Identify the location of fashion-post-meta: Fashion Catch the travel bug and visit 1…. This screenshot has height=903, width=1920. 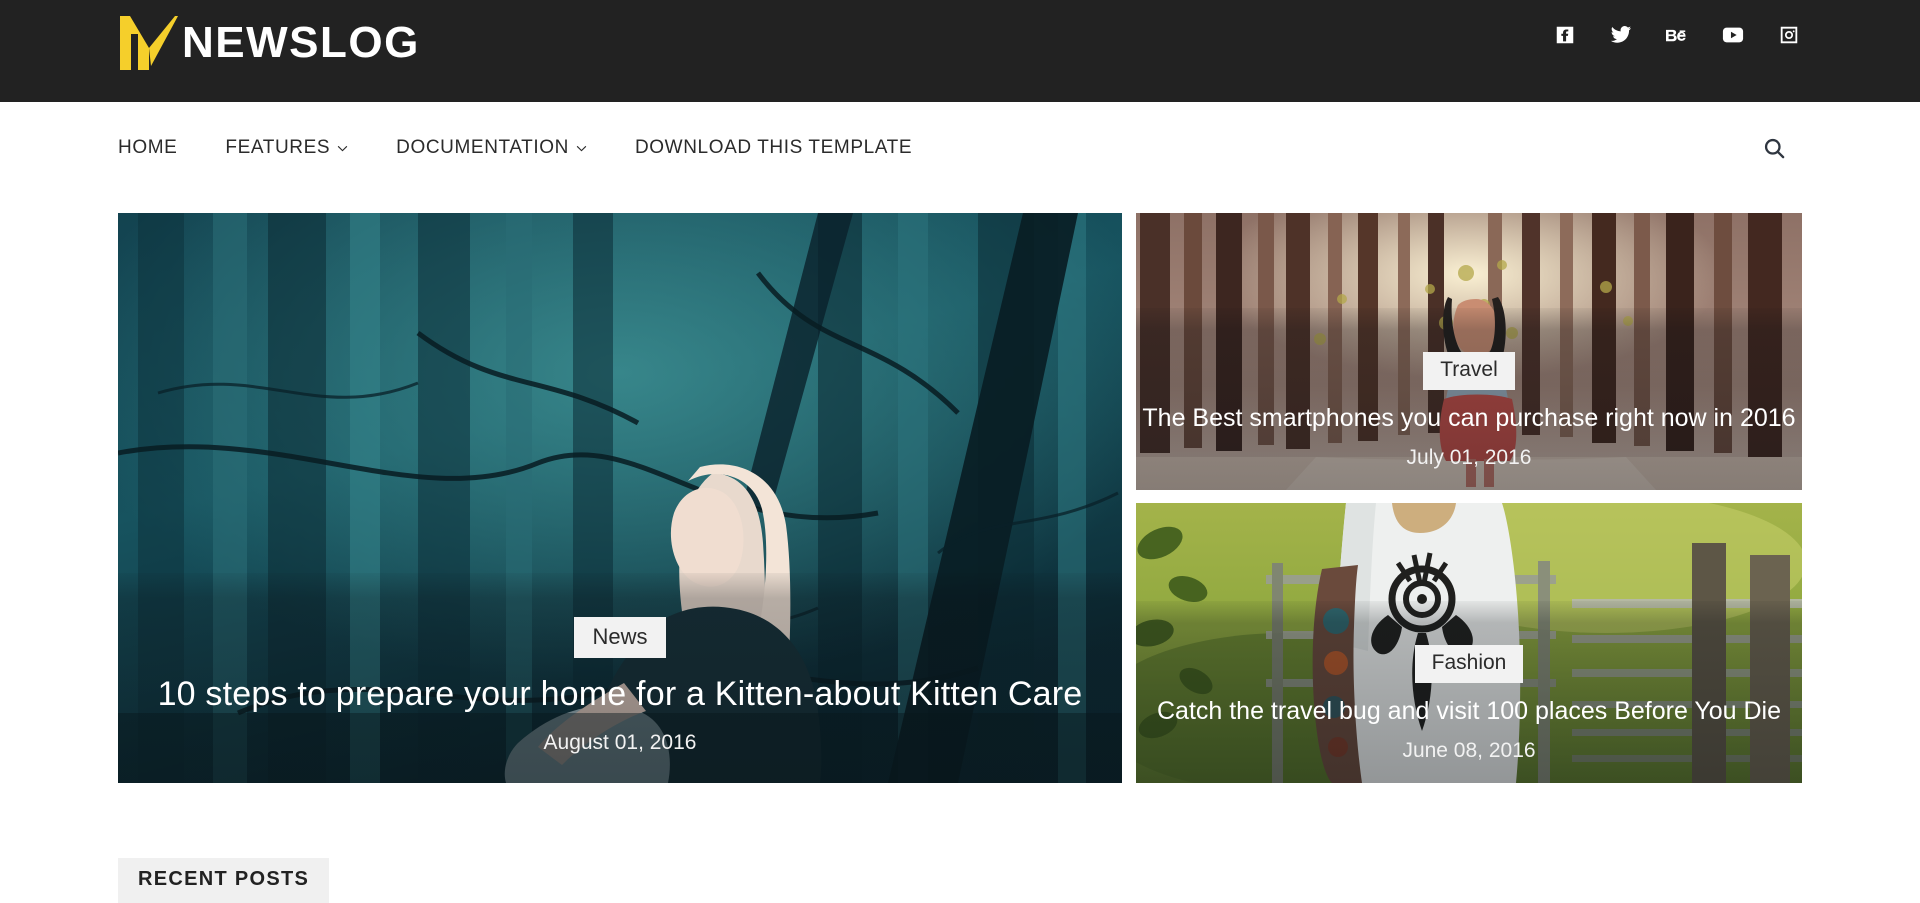
(1469, 703).